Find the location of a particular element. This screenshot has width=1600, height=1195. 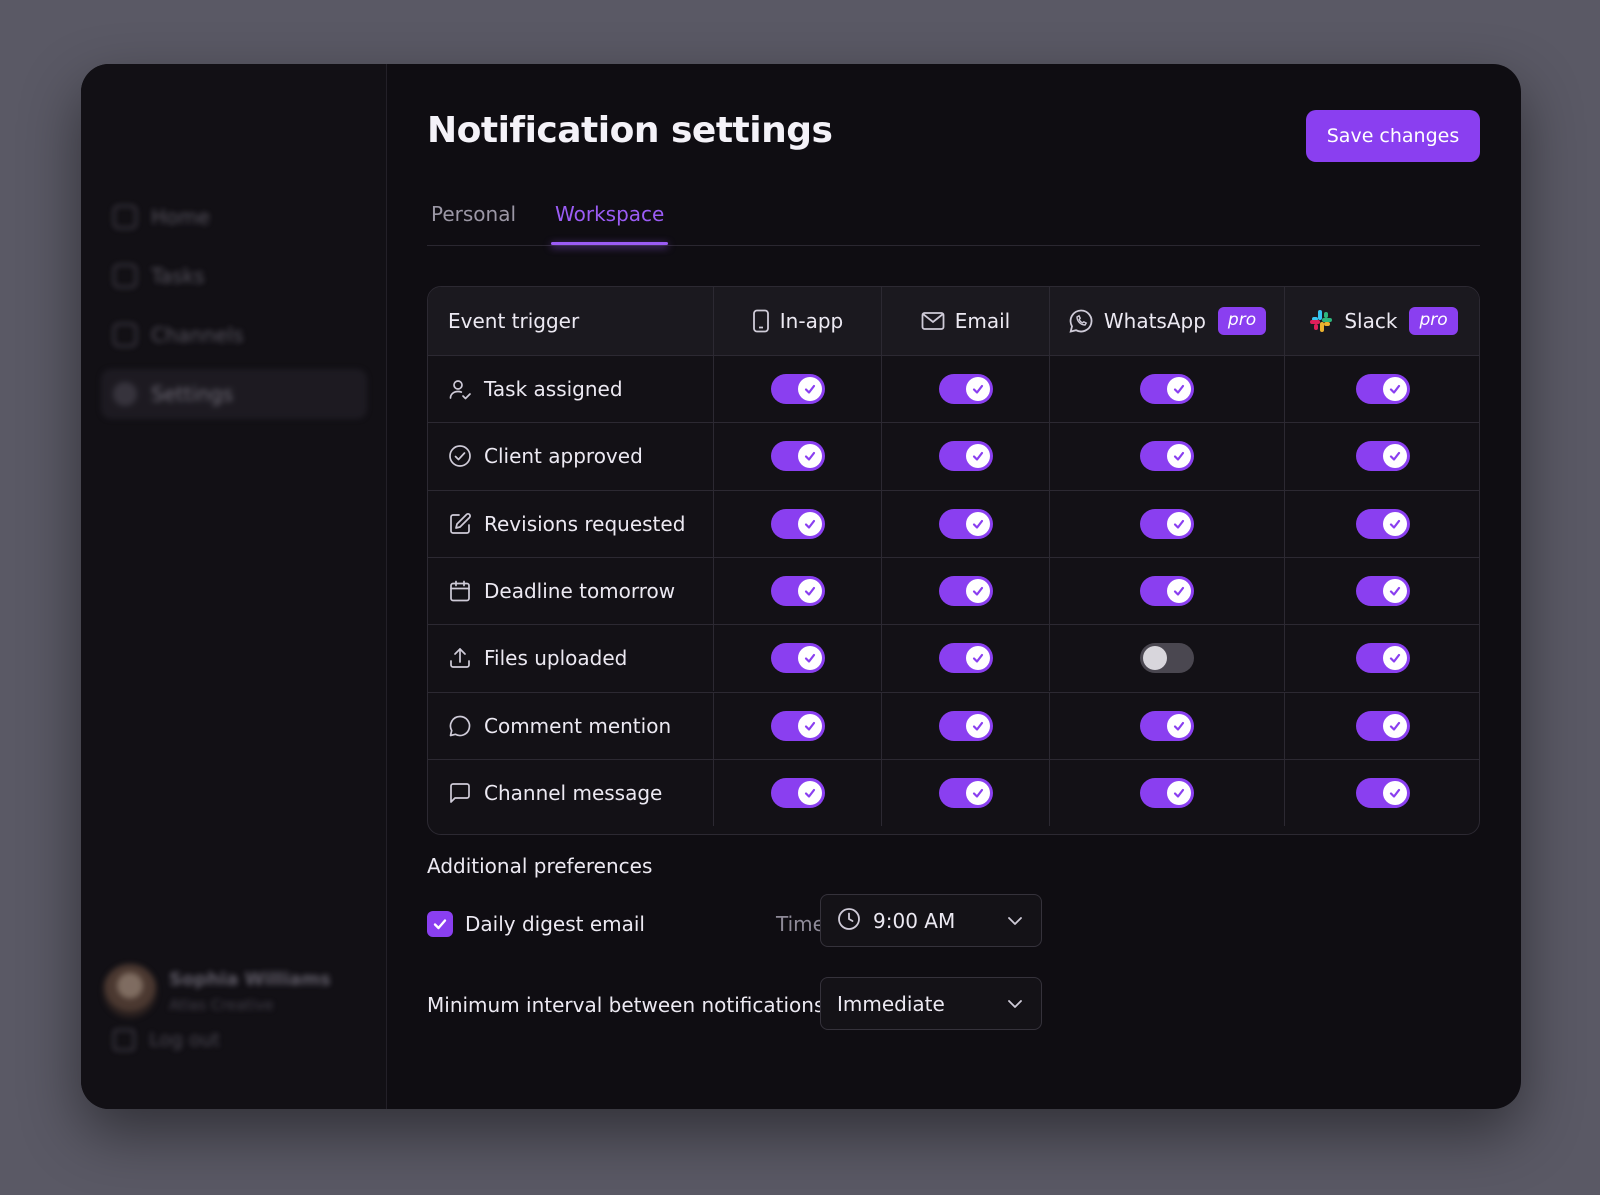

event-trigger-cell: Client approved is located at coordinates (570, 456).